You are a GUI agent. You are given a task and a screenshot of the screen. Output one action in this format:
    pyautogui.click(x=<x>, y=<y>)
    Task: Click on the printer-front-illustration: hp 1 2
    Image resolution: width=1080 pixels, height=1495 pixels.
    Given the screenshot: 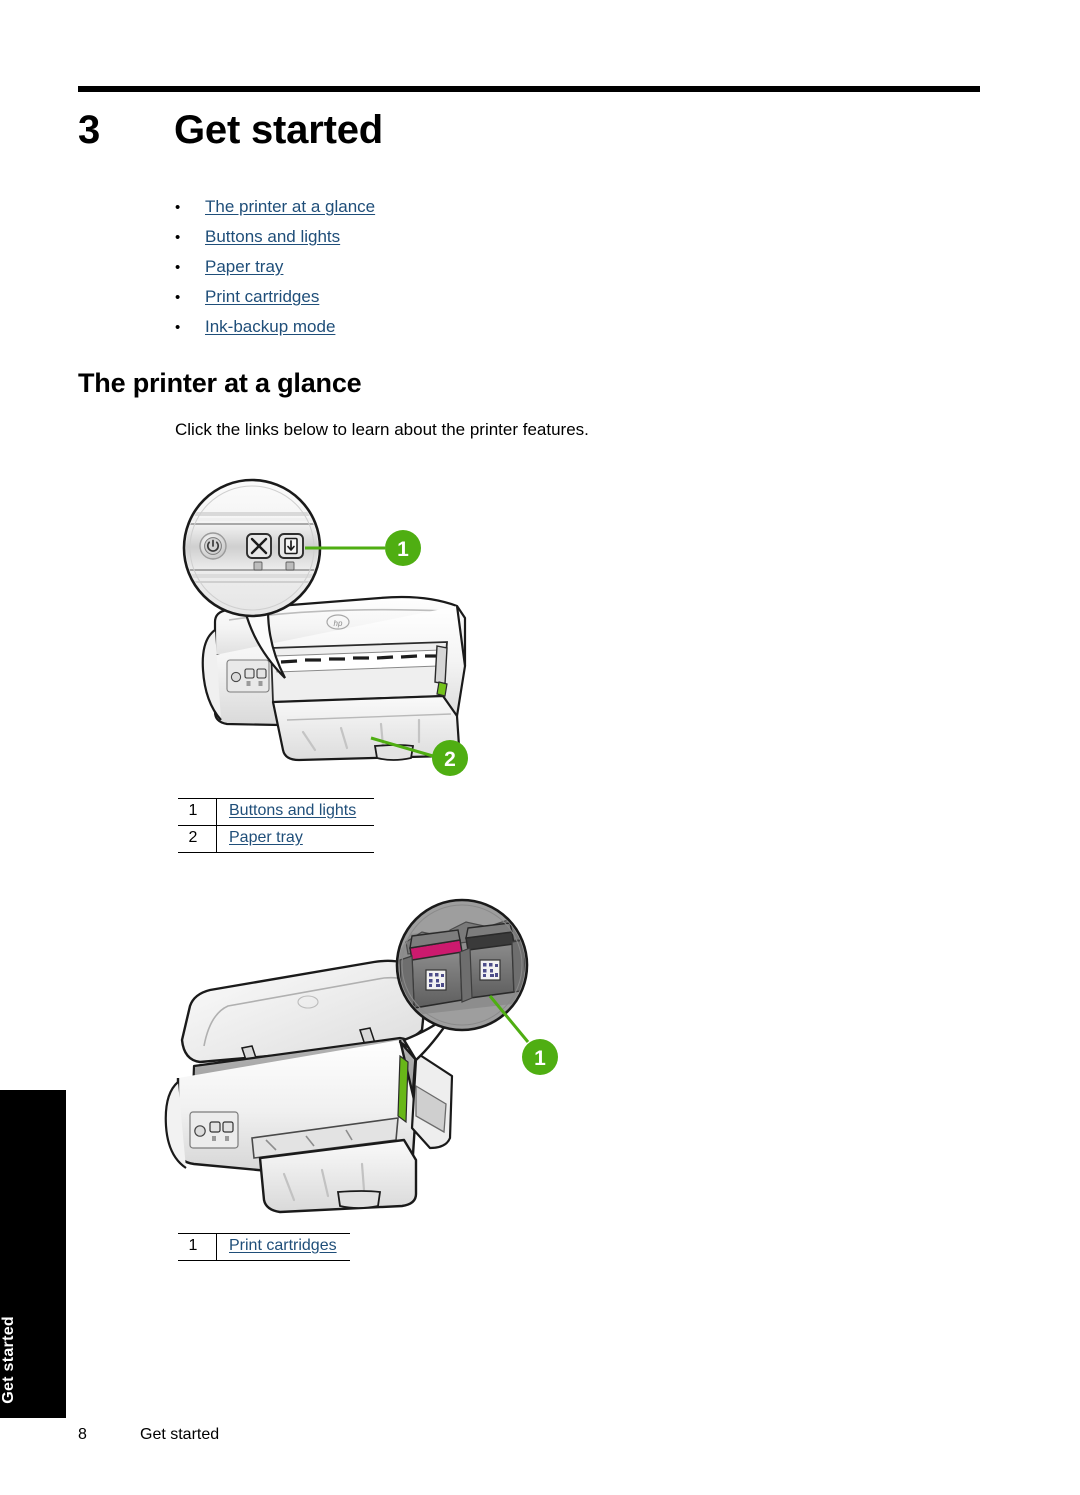 What is the action you would take?
    pyautogui.click(x=325, y=627)
    